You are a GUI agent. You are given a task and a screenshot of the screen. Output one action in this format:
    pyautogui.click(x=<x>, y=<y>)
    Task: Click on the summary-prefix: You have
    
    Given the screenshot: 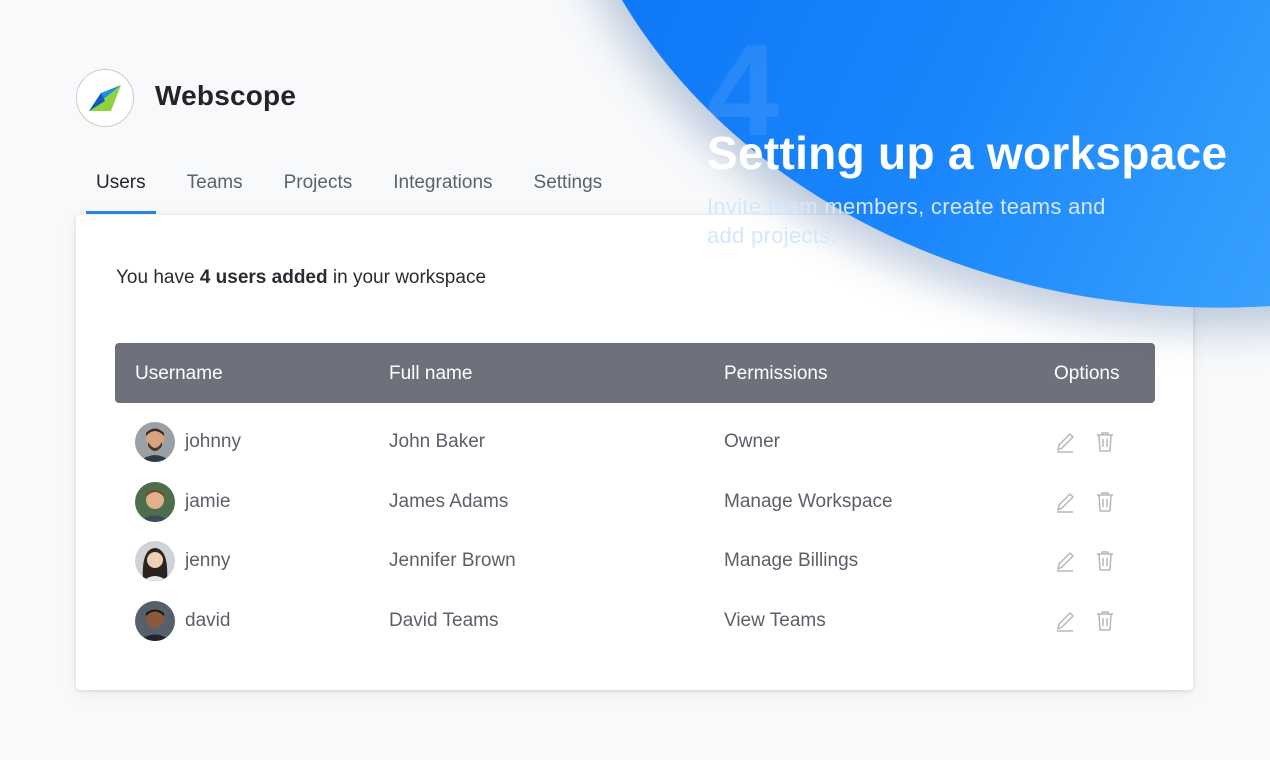 What is the action you would take?
    pyautogui.click(x=158, y=277)
    